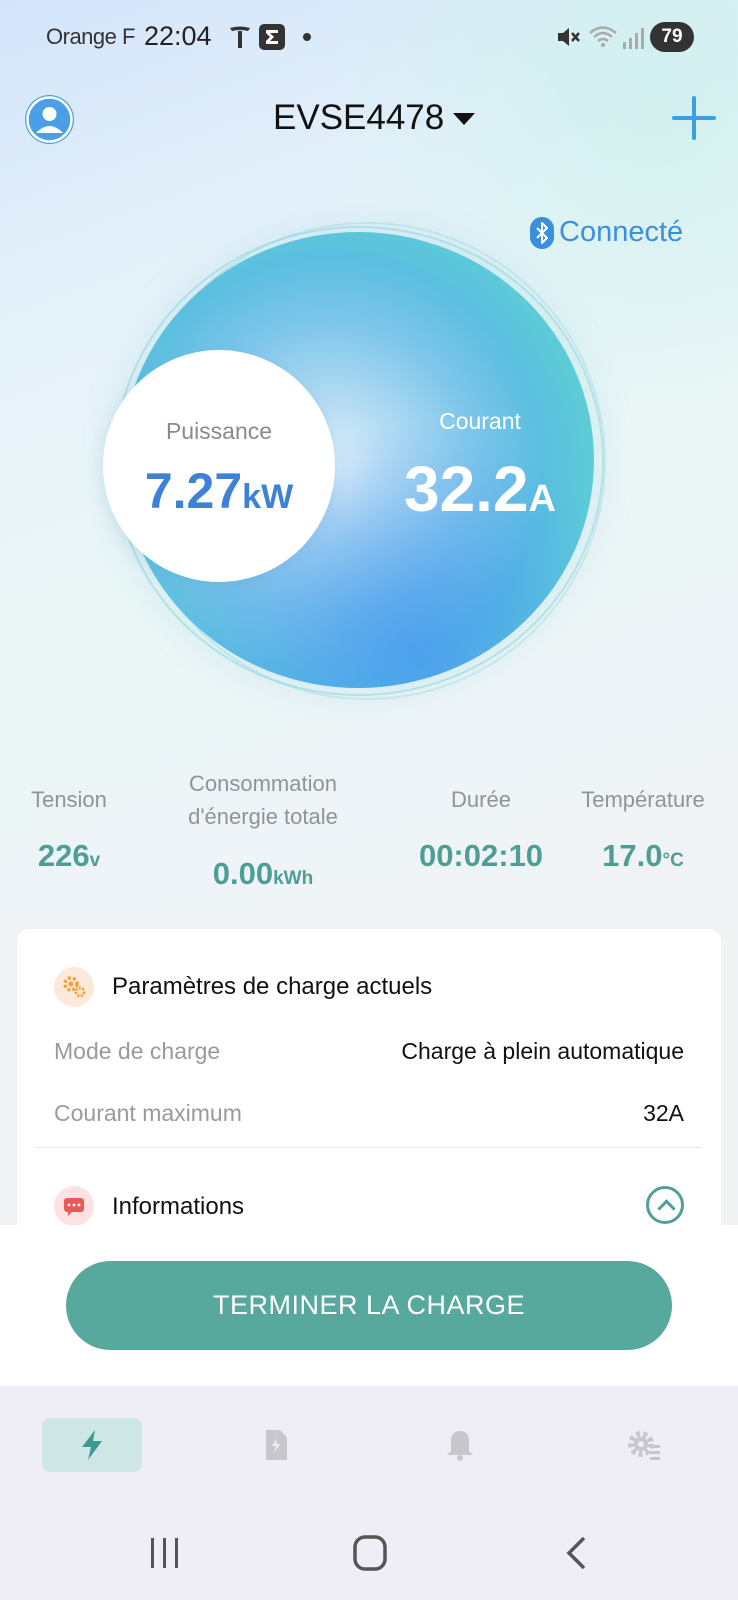 The image size is (738, 1600). What do you see at coordinates (193, 491) in the screenshot?
I see `power-number: 7.27` at bounding box center [193, 491].